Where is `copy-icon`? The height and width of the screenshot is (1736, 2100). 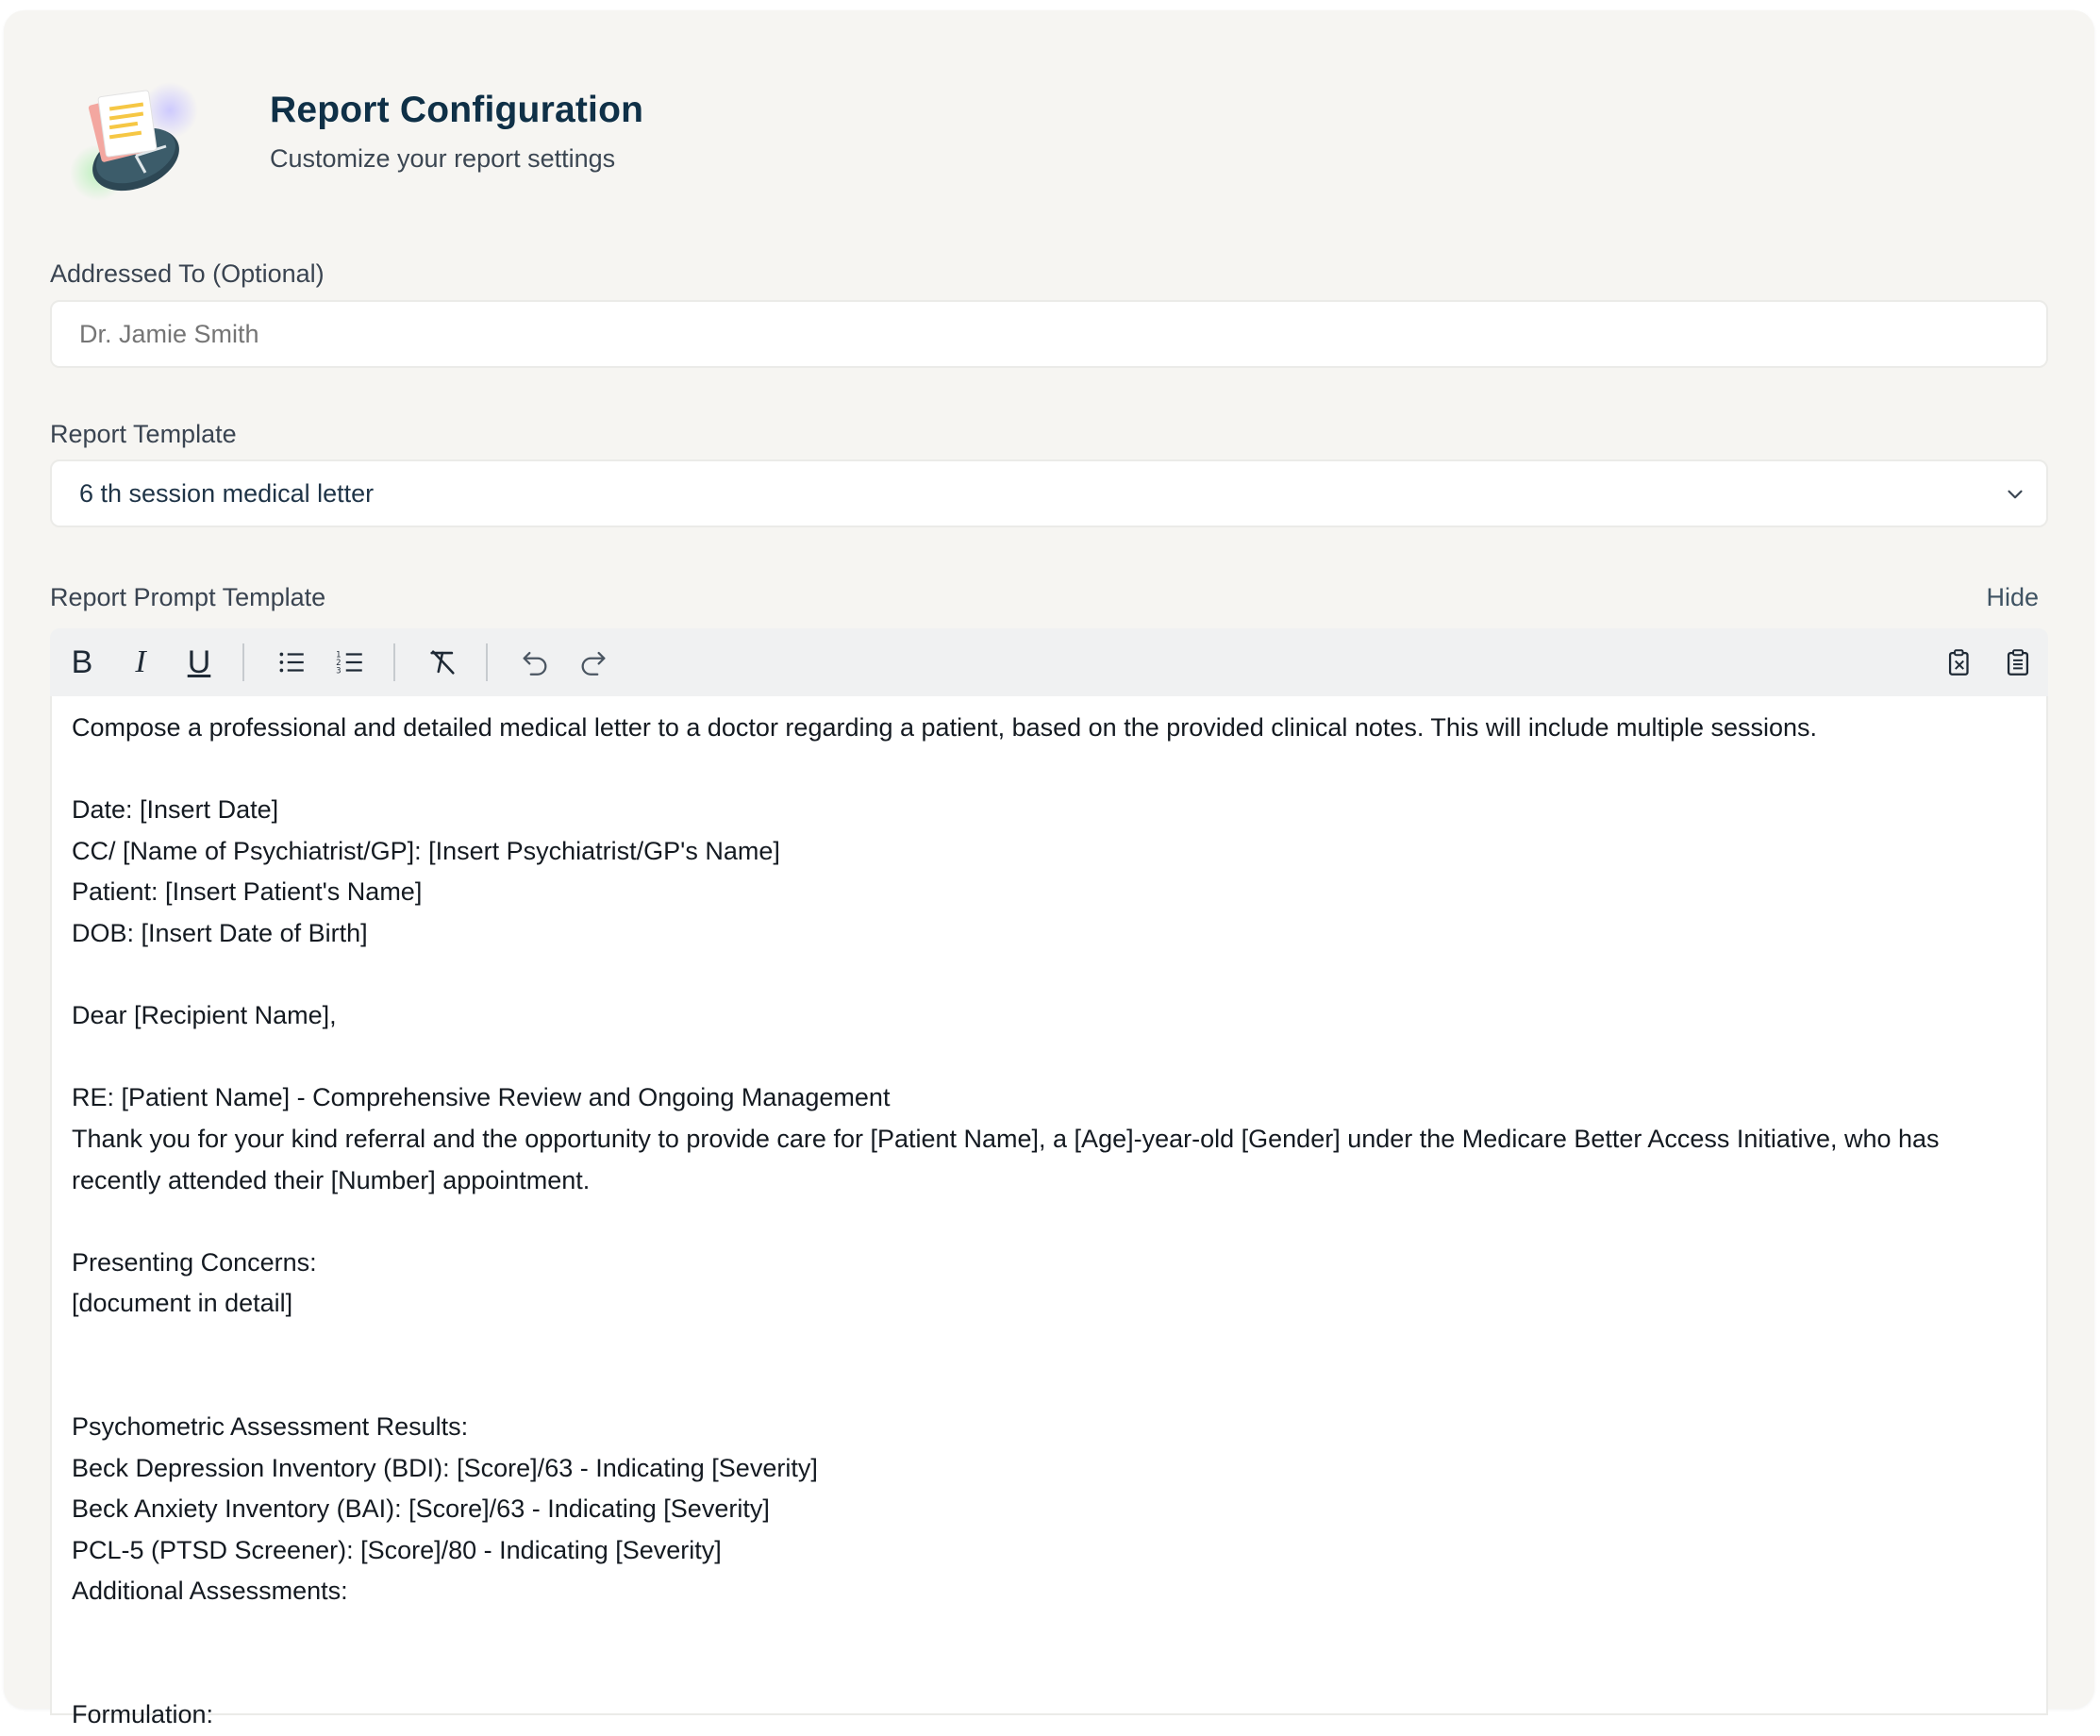 copy-icon is located at coordinates (1959, 662).